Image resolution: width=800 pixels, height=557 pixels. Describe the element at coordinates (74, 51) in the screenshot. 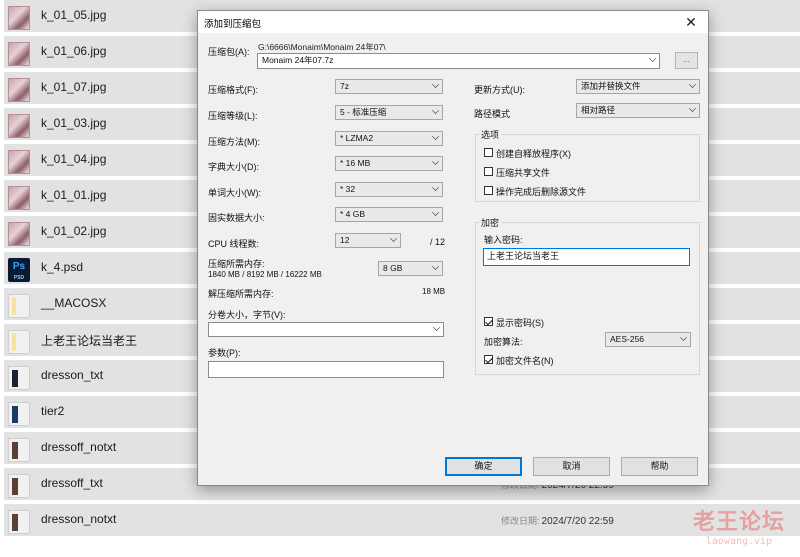

I see `file-name: k_01_06.jpg` at that location.